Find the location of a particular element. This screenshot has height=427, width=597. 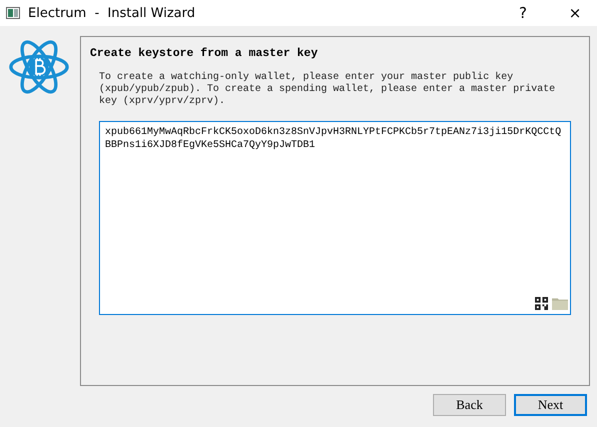

wizard-button: Next is located at coordinates (550, 405).